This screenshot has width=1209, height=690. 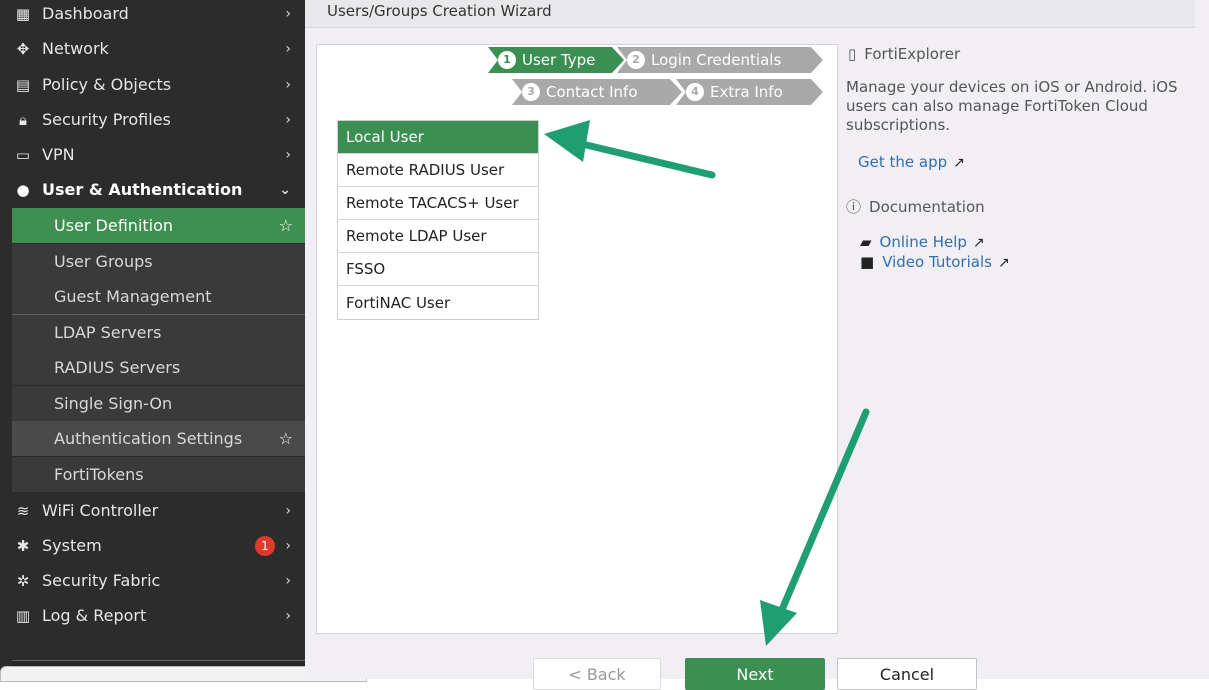 I want to click on list-item: Remote TACACS+ User, so click(x=438, y=203).